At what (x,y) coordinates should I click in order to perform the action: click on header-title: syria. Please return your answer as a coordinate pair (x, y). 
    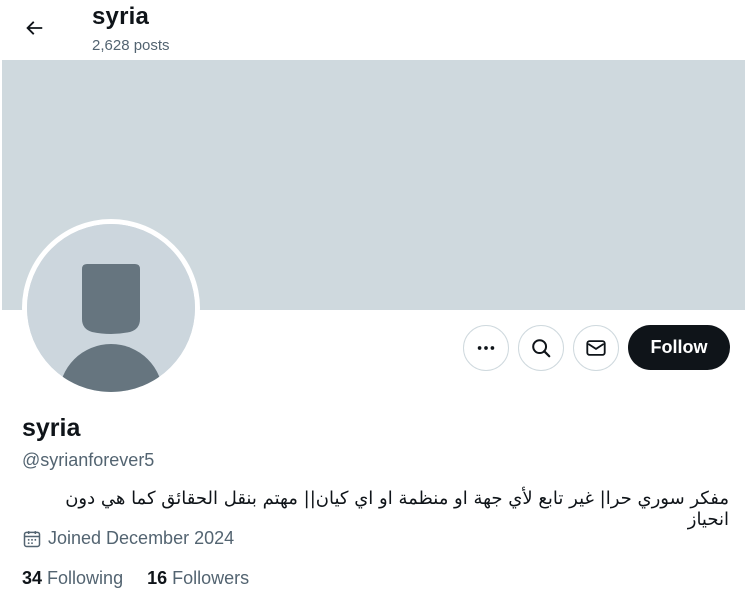
    Looking at the image, I should click on (121, 16).